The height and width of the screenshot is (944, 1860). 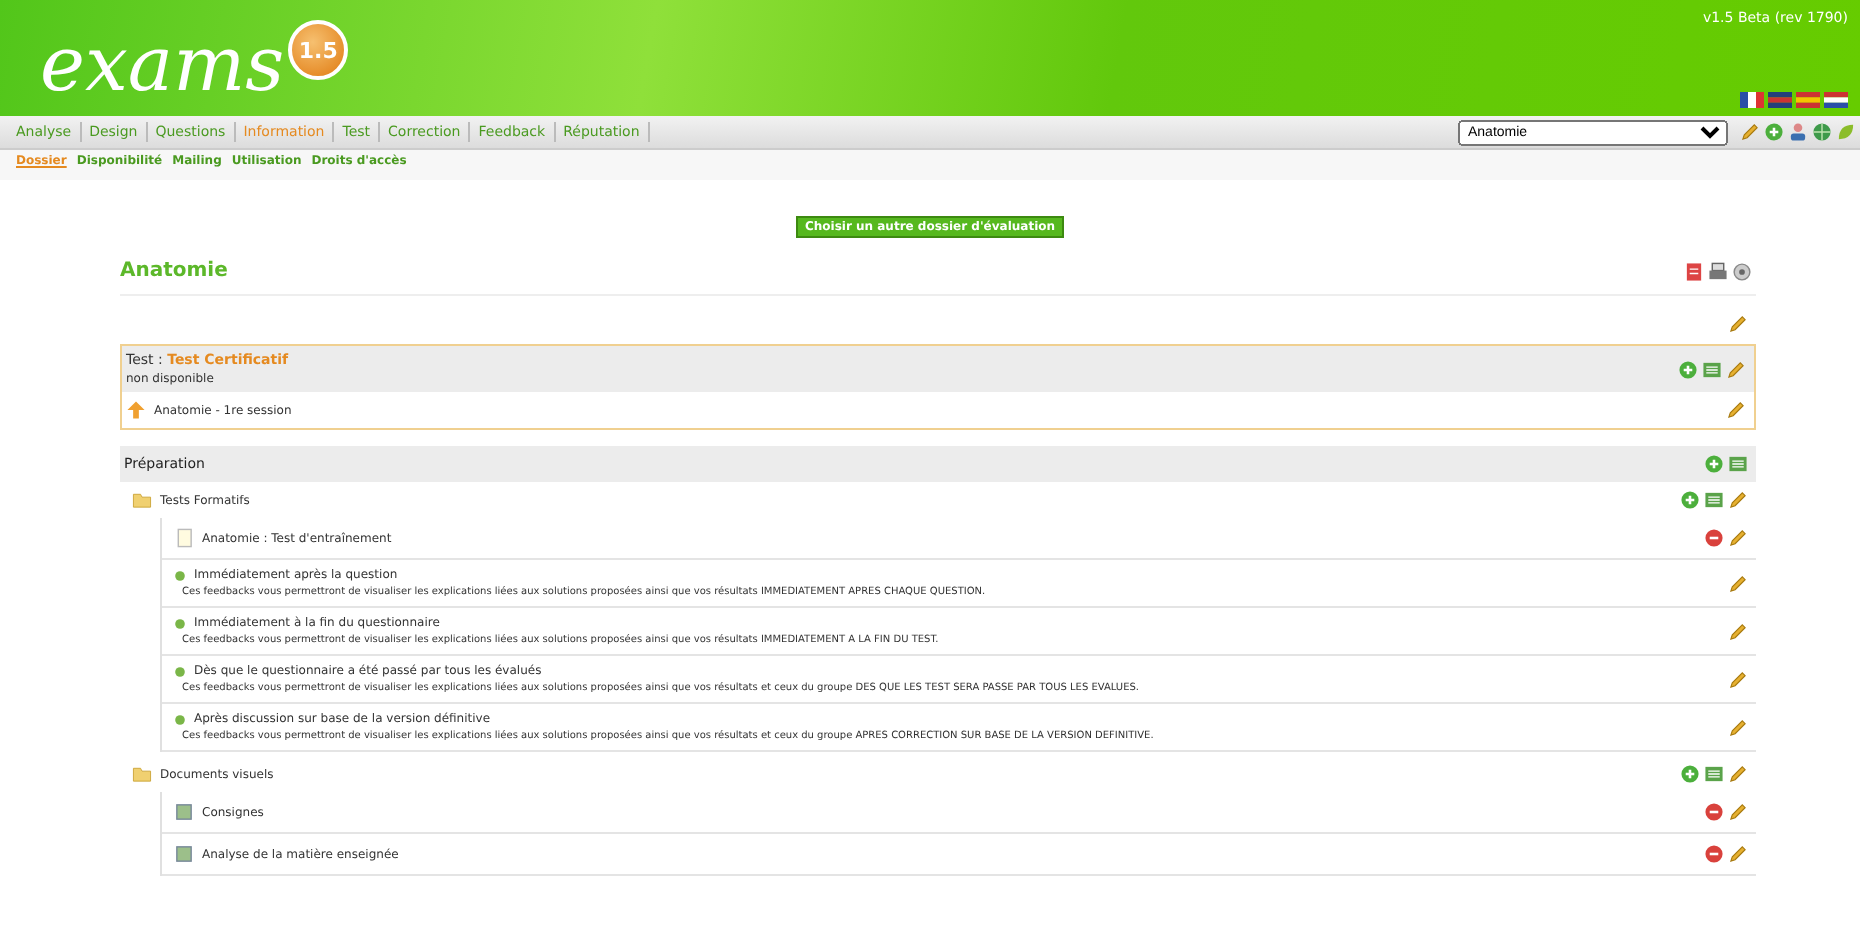 What do you see at coordinates (1718, 271) in the screenshot?
I see `printer-icon` at bounding box center [1718, 271].